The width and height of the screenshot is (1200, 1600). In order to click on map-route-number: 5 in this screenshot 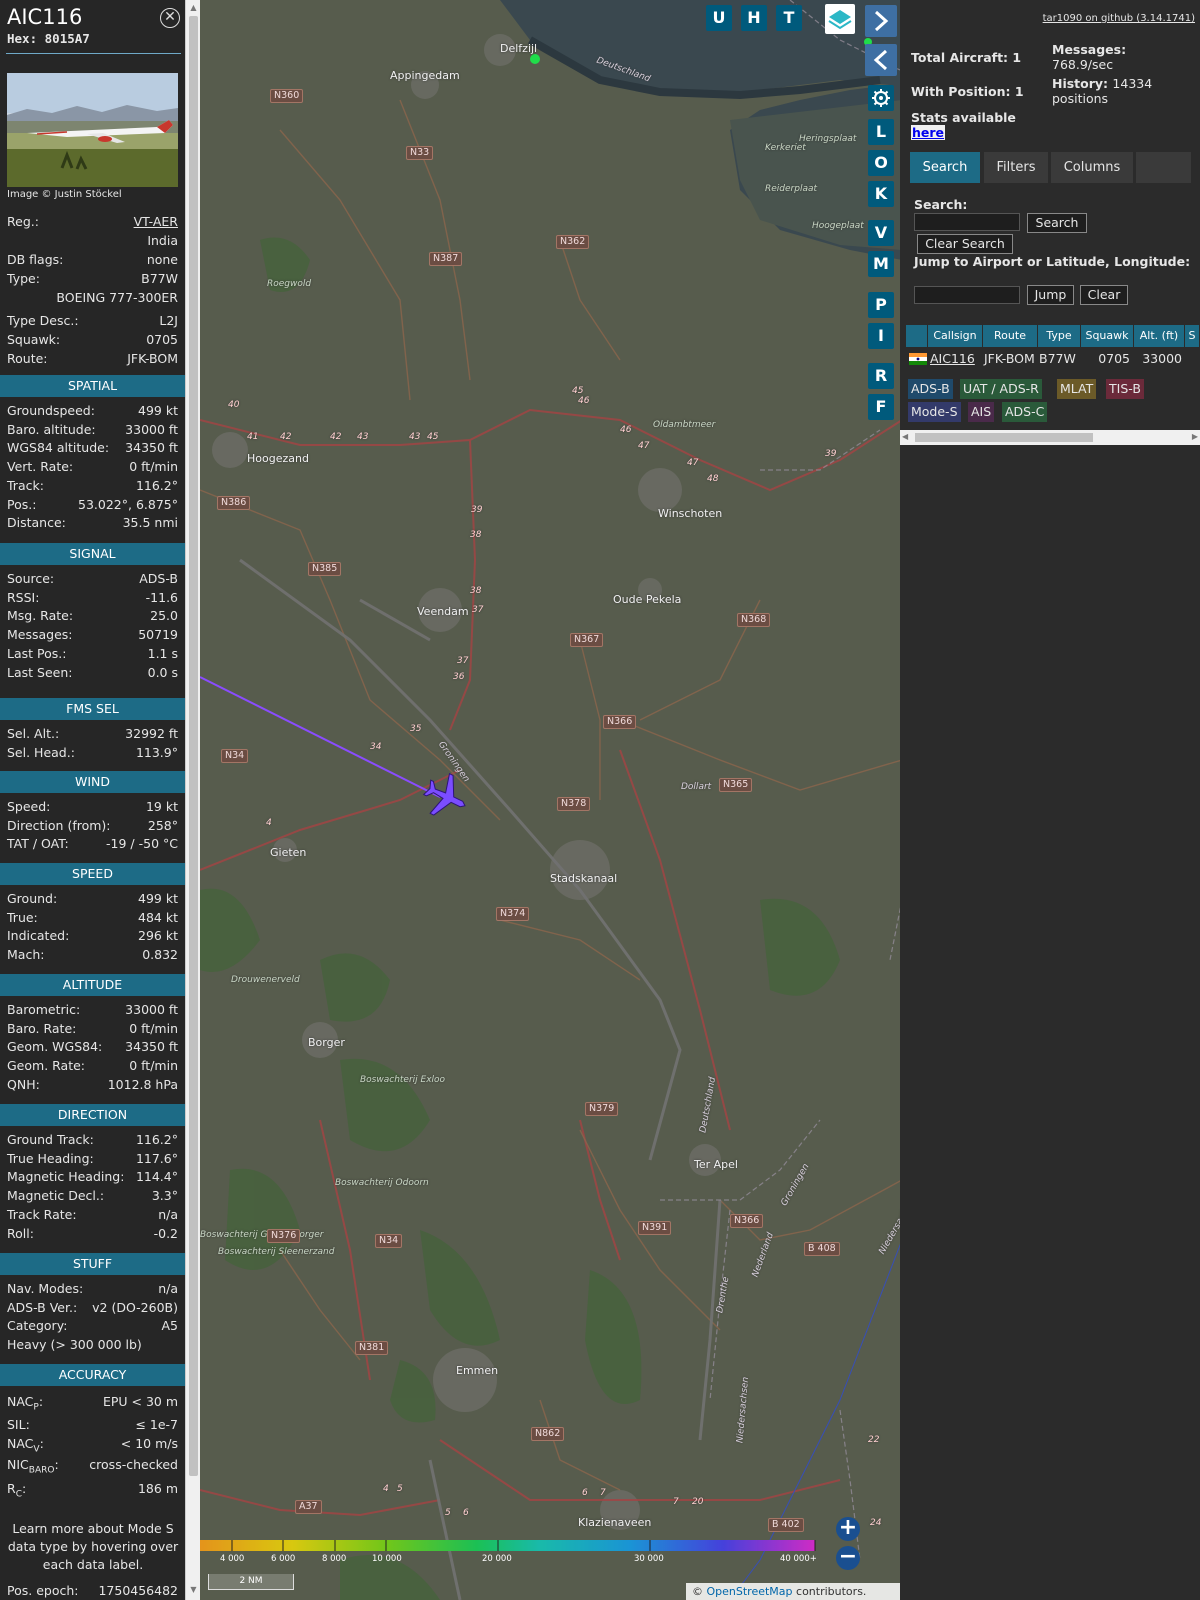, I will do `click(448, 1513)`.